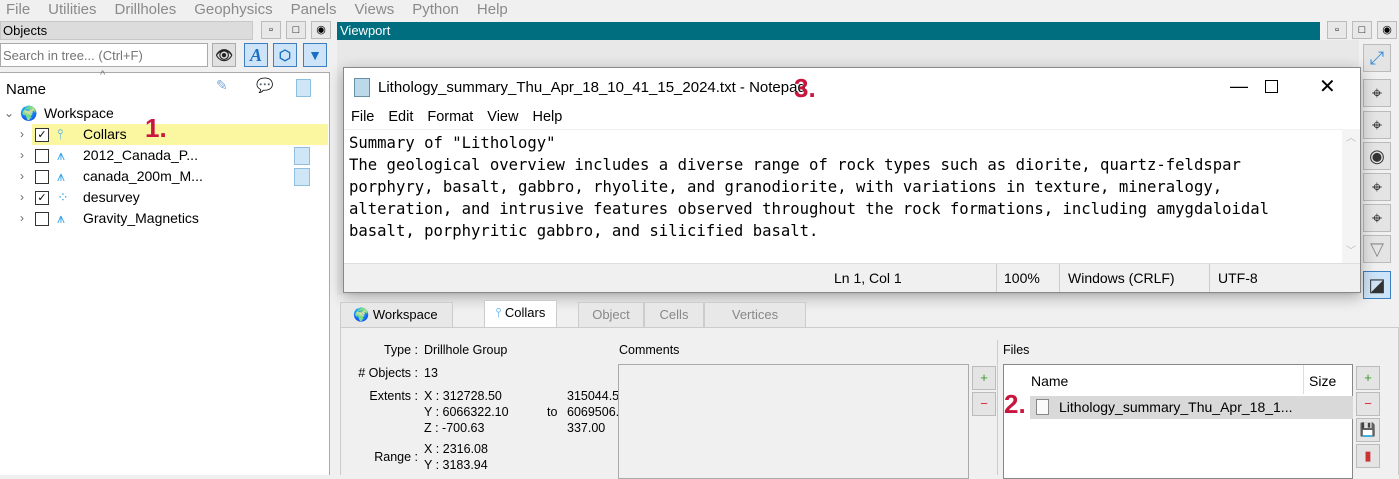  I want to click on notepad-icon, so click(362, 87).